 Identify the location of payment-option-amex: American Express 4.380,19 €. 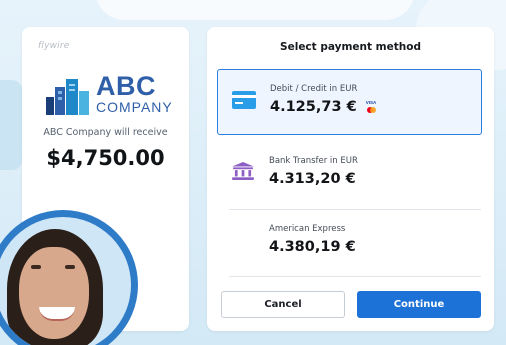
(349, 243).